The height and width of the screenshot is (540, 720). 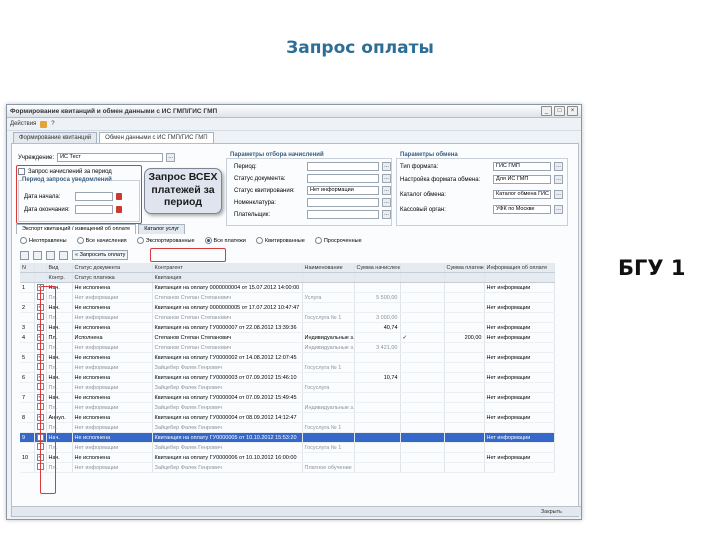 What do you see at coordinates (43, 240) in the screenshot?
I see `radio-option: Неотправлены` at bounding box center [43, 240].